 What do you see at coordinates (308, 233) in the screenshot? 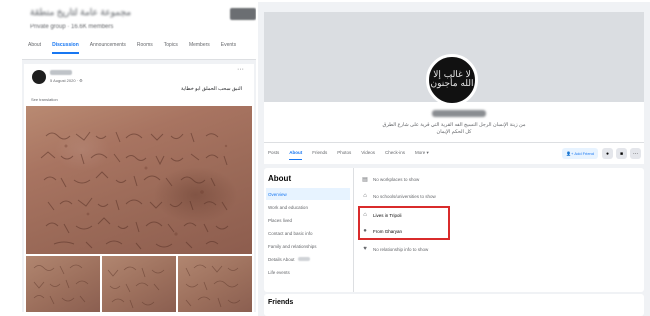
I see `about-menu-contact-info: Contact and basic info` at bounding box center [308, 233].